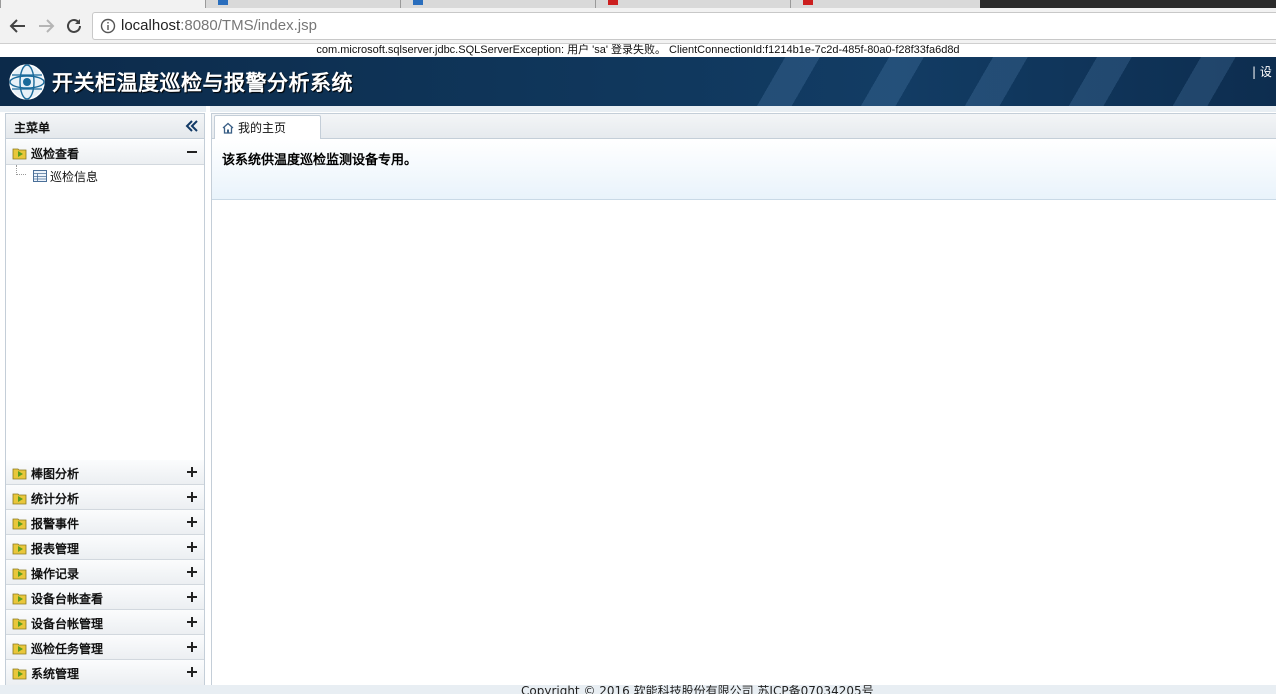 The height and width of the screenshot is (694, 1276). Describe the element at coordinates (105, 647) in the screenshot. I see `accordion-section-inspection-task-management: 巡检任务管理` at that location.